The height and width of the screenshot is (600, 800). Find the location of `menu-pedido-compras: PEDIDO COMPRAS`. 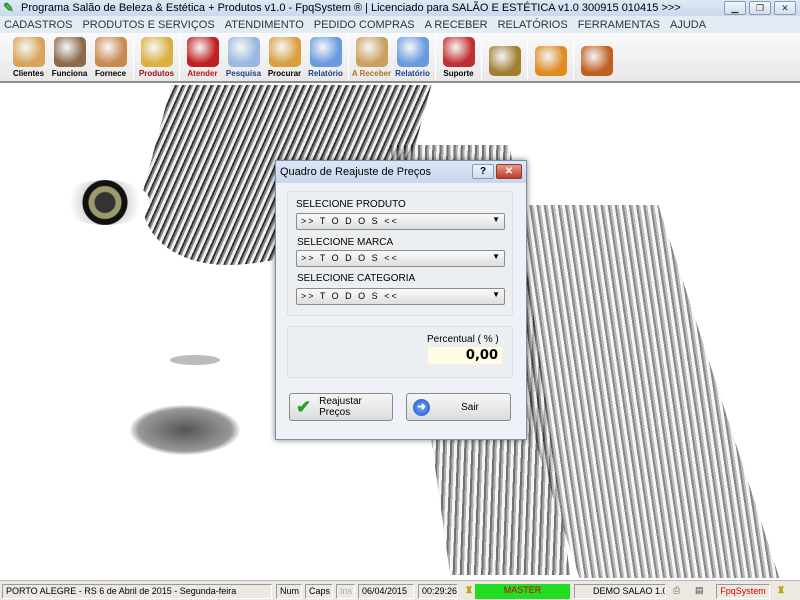

menu-pedido-compras: PEDIDO COMPRAS is located at coordinates (364, 25).